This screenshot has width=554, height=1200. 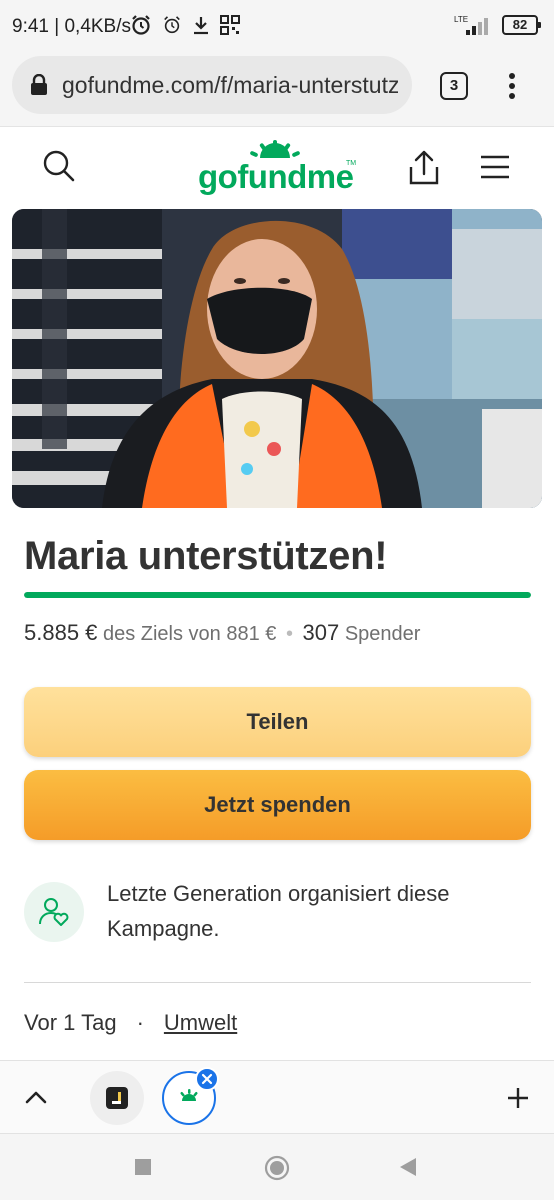 What do you see at coordinates (408, 1167) in the screenshot?
I see `back-triangle-icon` at bounding box center [408, 1167].